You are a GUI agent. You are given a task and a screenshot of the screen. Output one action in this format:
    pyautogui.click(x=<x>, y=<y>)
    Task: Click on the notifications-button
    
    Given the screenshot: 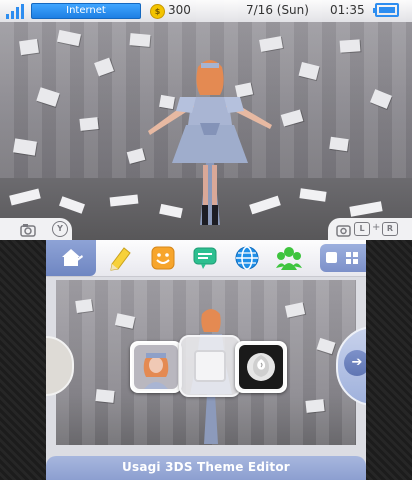 What is the action you would take?
    pyautogui.click(x=205, y=258)
    